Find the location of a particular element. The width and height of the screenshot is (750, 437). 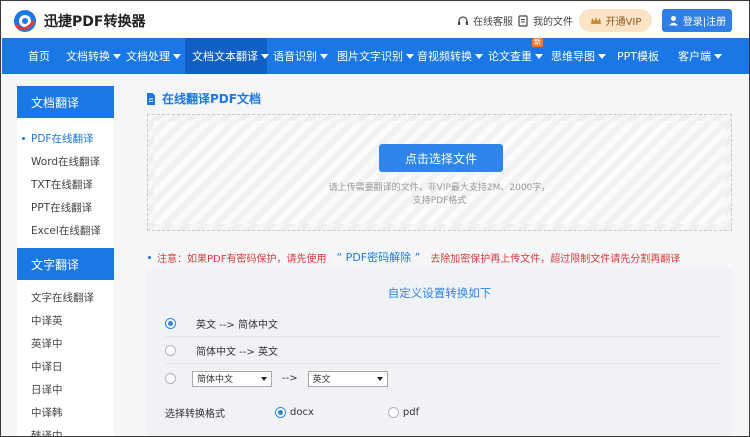

user-icon is located at coordinates (673, 21).